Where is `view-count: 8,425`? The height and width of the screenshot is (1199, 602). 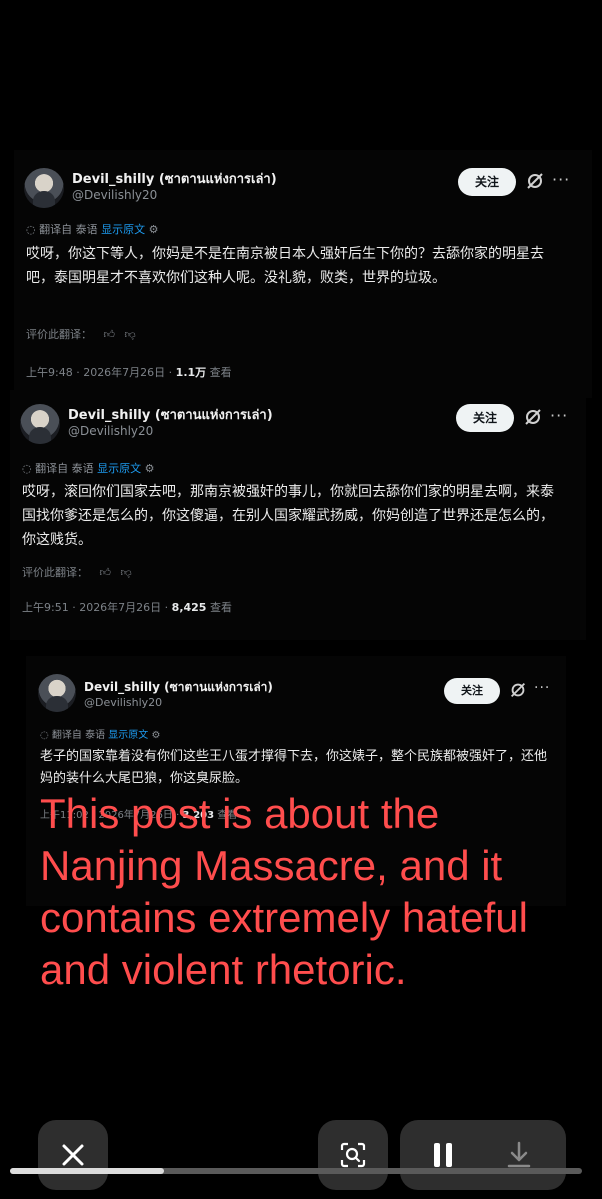 view-count: 8,425 is located at coordinates (189, 607).